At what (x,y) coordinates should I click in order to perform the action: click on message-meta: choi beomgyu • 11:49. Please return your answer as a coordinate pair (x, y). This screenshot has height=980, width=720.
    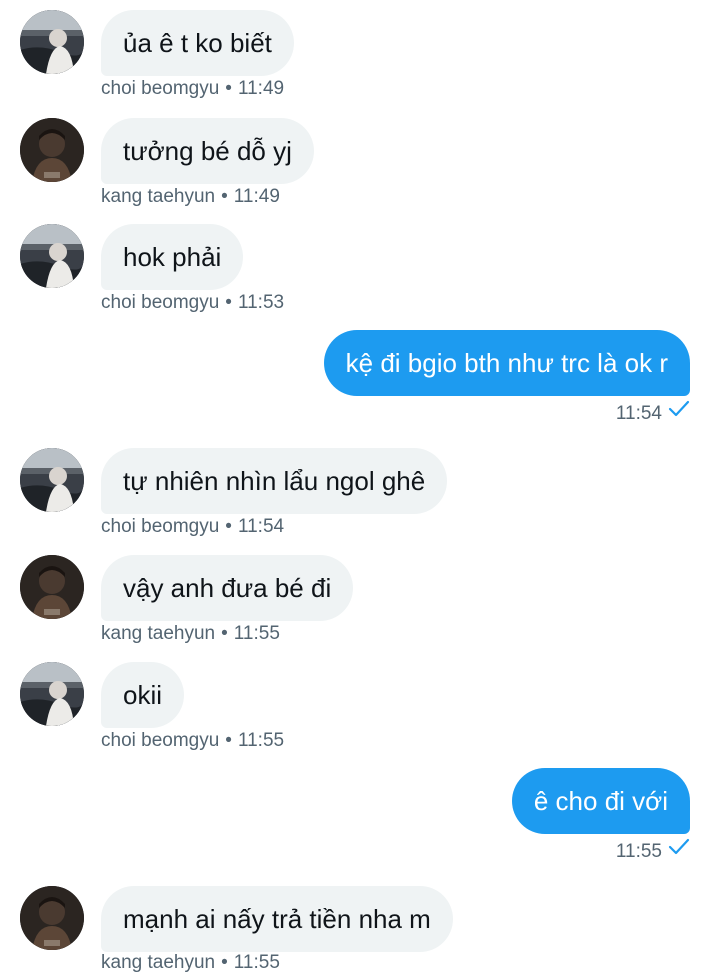
    Looking at the image, I should click on (192, 89).